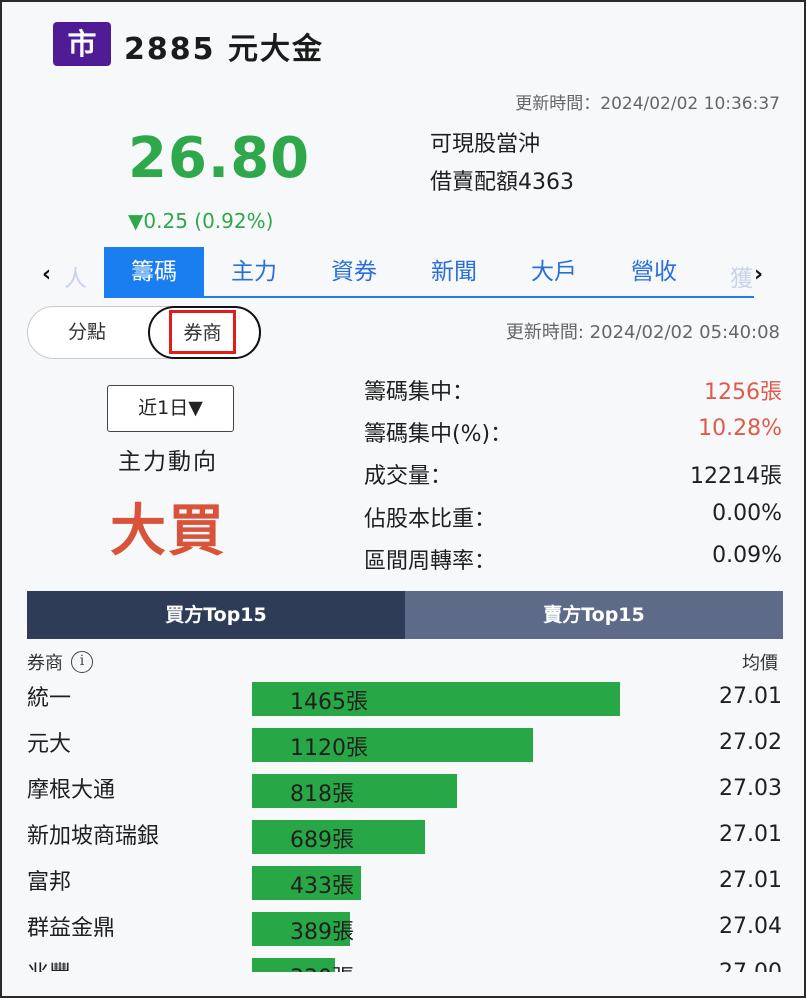 The image size is (806, 998). Describe the element at coordinates (87, 332) in the screenshot. I see `segment-branch: 分點` at that location.